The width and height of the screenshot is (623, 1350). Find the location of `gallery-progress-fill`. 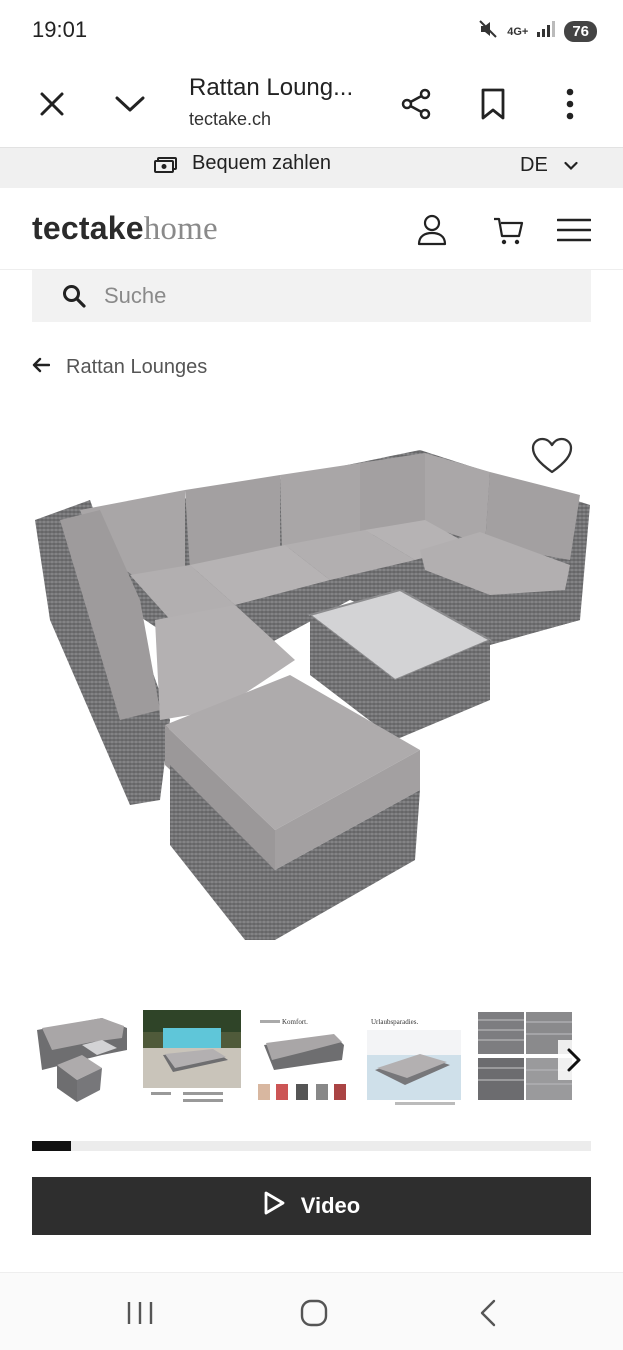

gallery-progress-fill is located at coordinates (52, 1146).